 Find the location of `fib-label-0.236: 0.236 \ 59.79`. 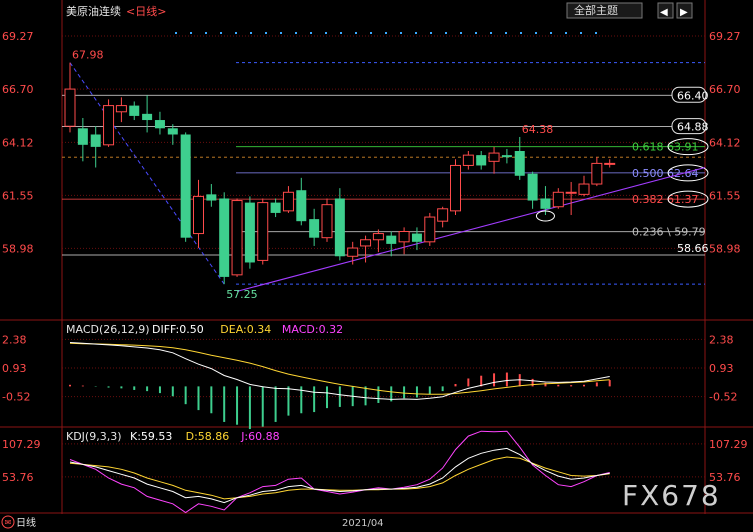

fib-label-0.236: 0.236 \ 59.79 is located at coordinates (669, 232).